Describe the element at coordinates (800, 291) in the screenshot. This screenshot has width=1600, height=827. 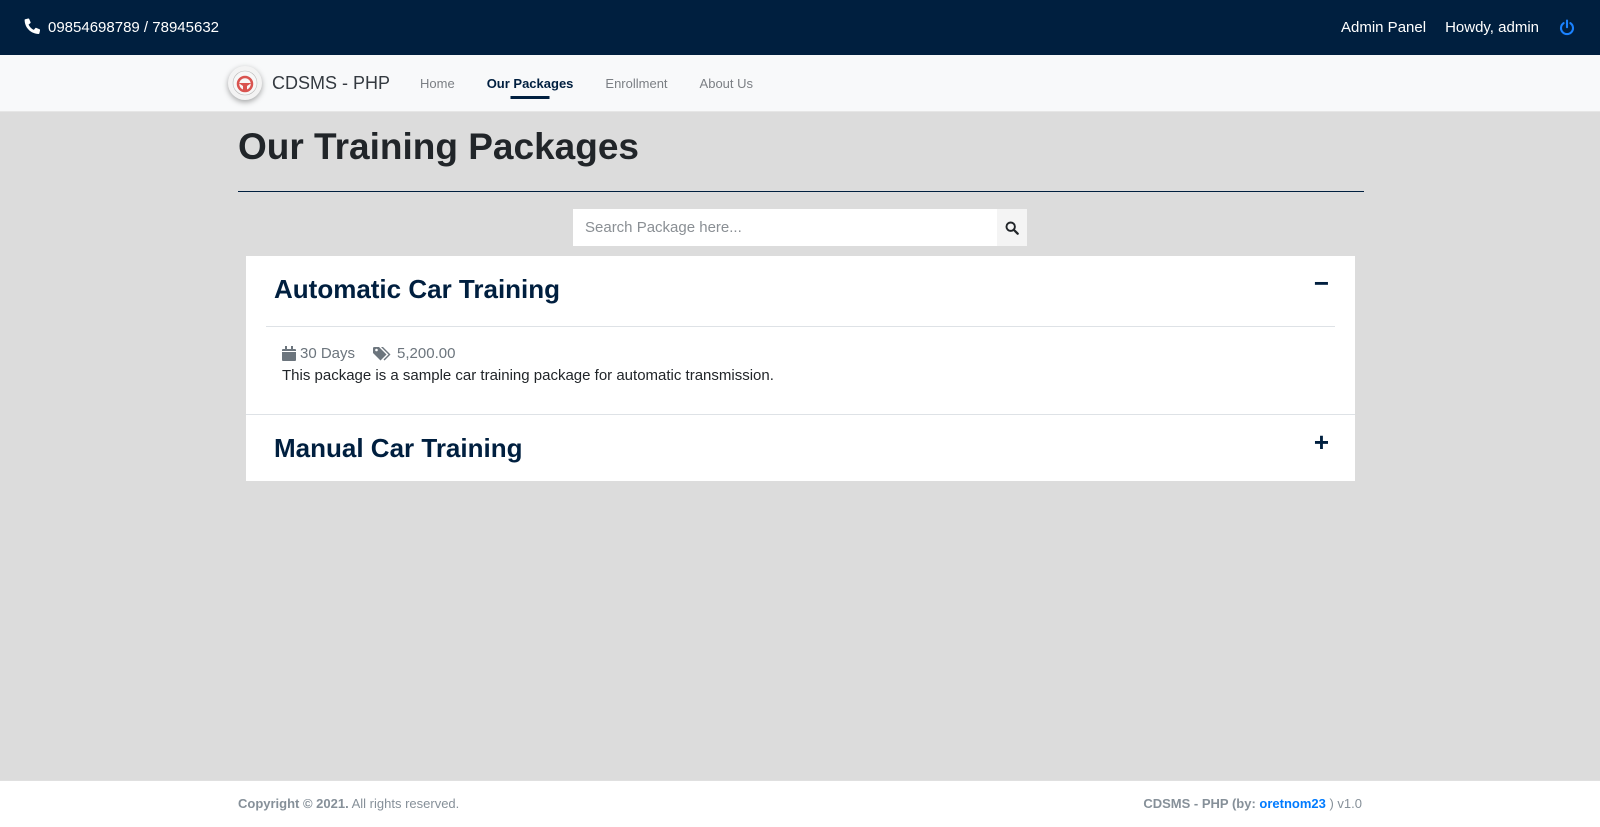
I see `package-header: Automatic Car Training −` at that location.